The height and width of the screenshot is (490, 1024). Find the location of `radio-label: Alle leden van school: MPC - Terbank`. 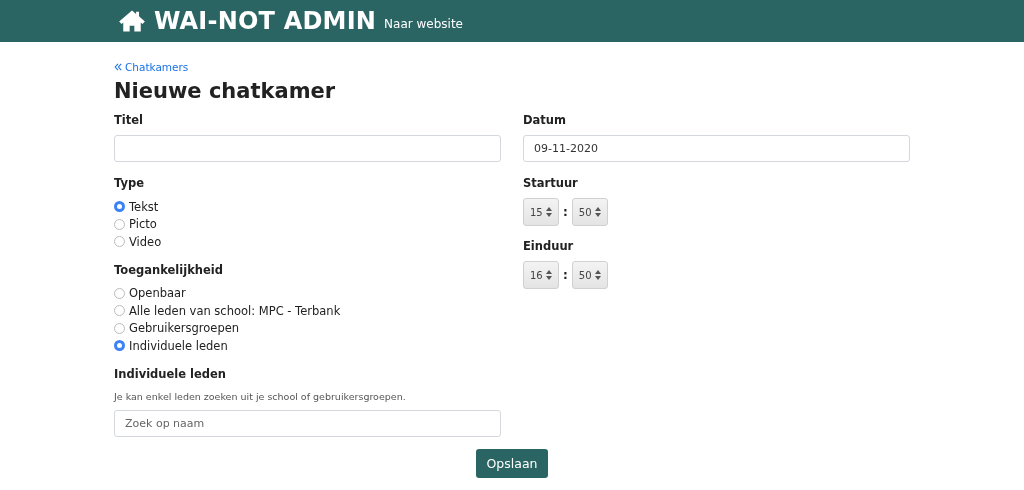

radio-label: Alle leden van school: MPC - Terbank is located at coordinates (235, 310).